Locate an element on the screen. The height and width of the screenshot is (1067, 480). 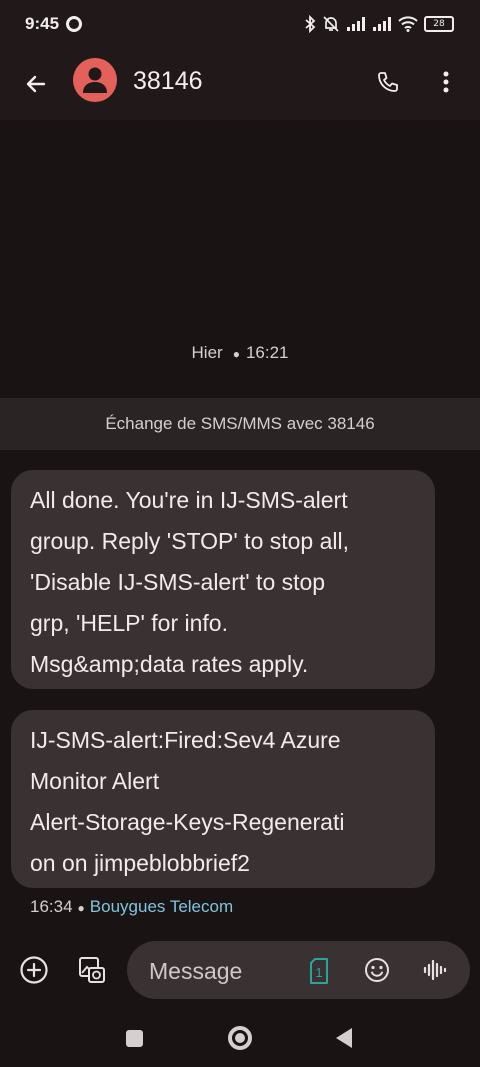
signal-2-icon is located at coordinates (382, 24).